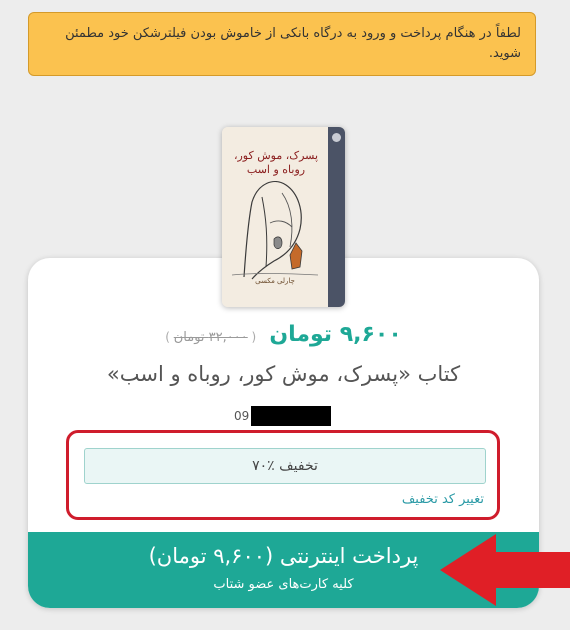 The height and width of the screenshot is (630, 570). Describe the element at coordinates (283, 374) in the screenshot. I see `product-title: کتاب «پسرک، موش کور، روباه و اسب»` at that location.